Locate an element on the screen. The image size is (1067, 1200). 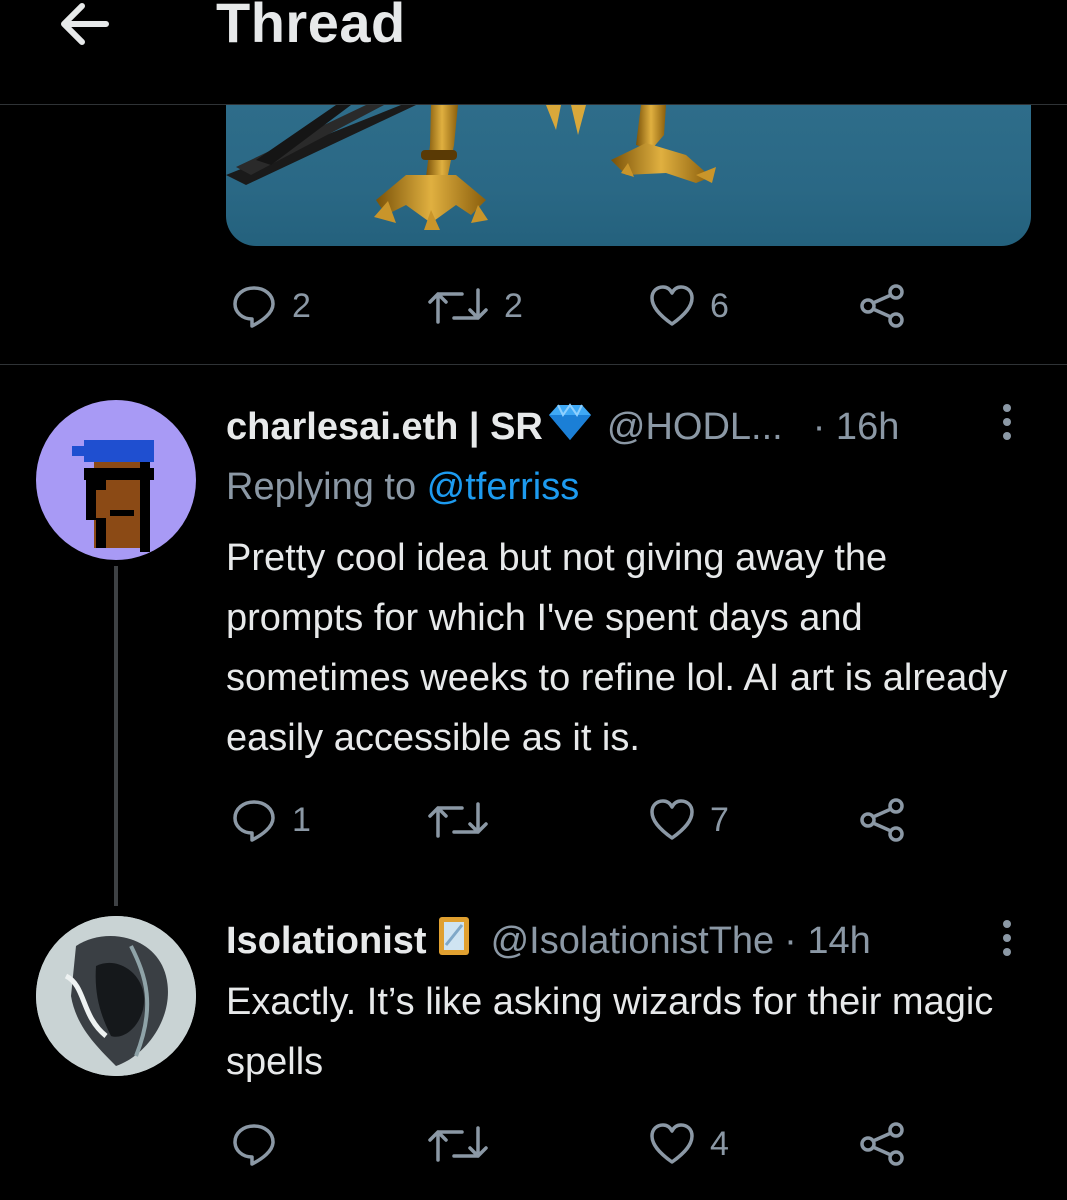
diamond-icon is located at coordinates (570, 427).